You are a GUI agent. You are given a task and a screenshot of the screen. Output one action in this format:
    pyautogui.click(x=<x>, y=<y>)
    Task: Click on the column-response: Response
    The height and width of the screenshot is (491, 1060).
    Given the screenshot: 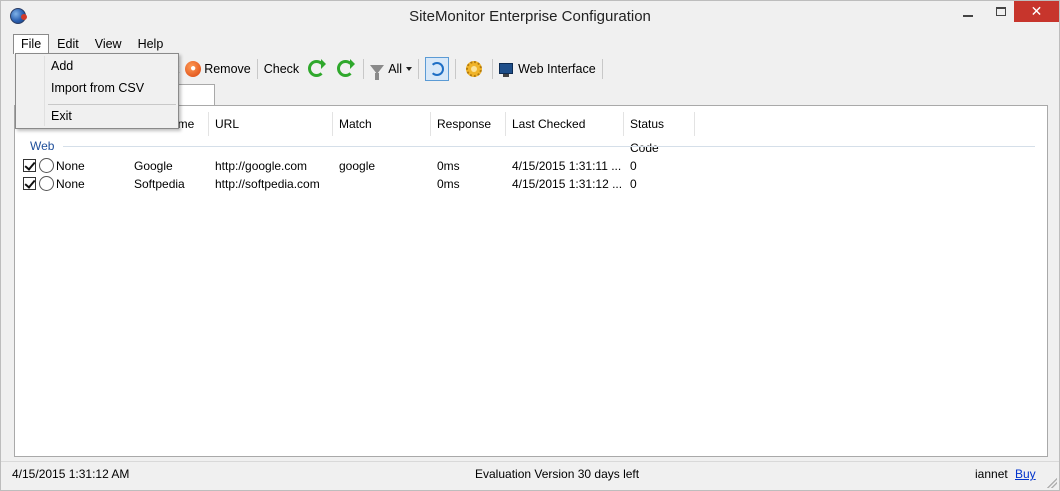 What is the action you would take?
    pyautogui.click(x=468, y=124)
    